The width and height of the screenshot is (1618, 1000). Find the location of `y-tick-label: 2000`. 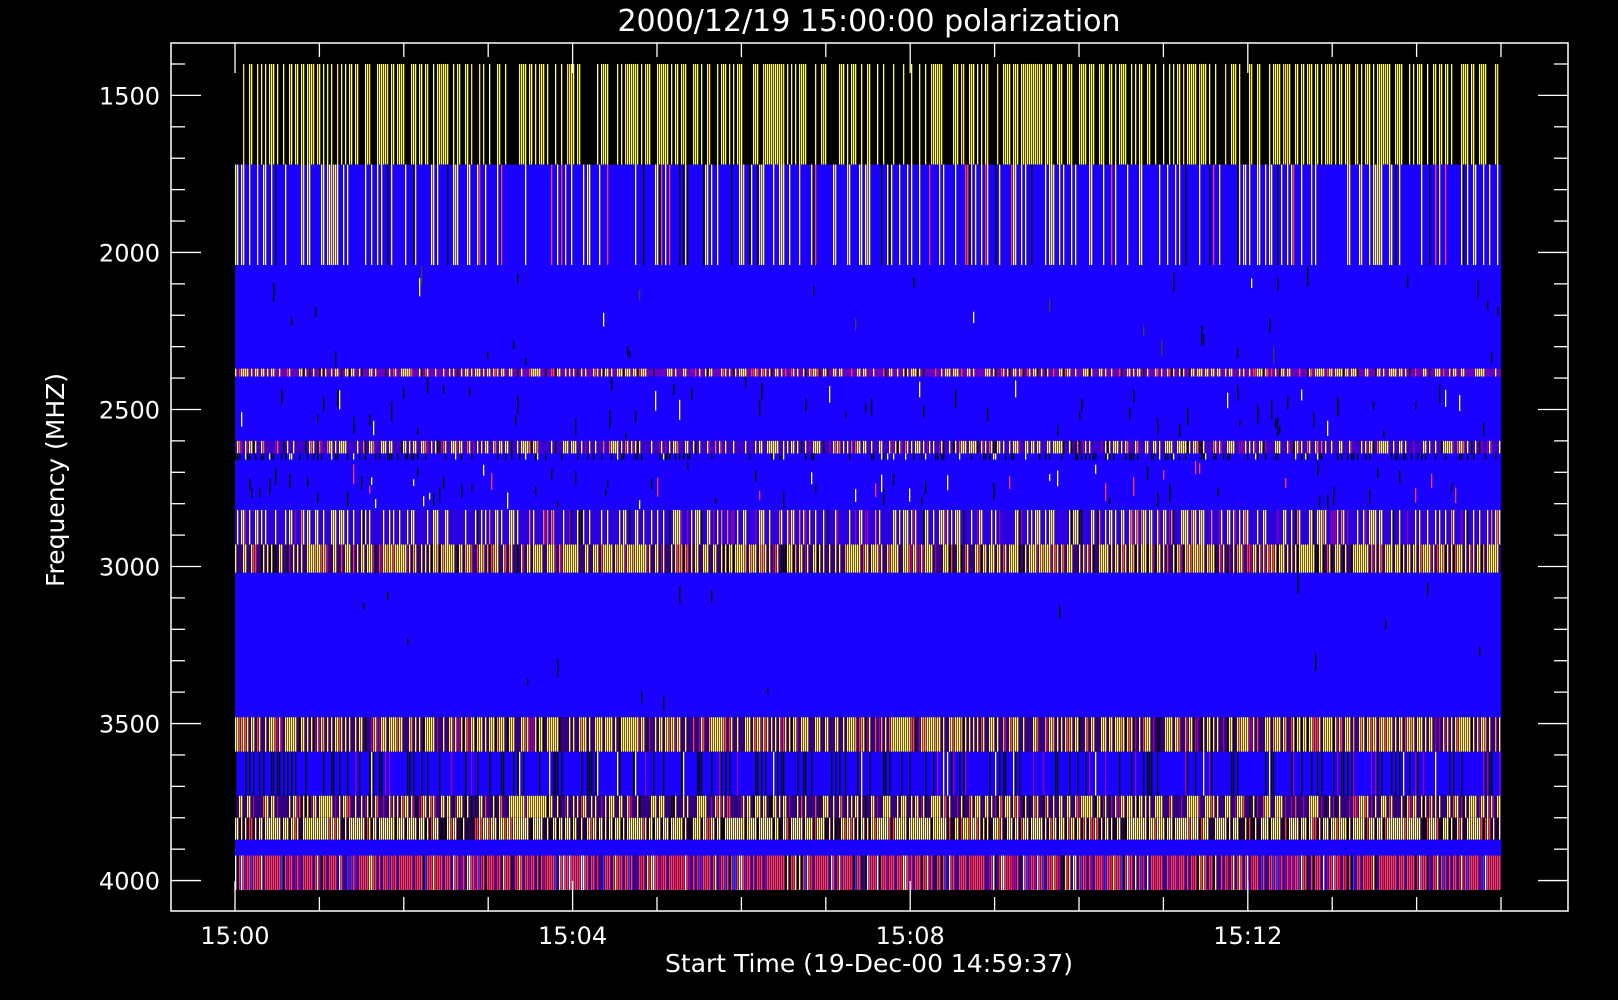

y-tick-label: 2000 is located at coordinates (129, 253).